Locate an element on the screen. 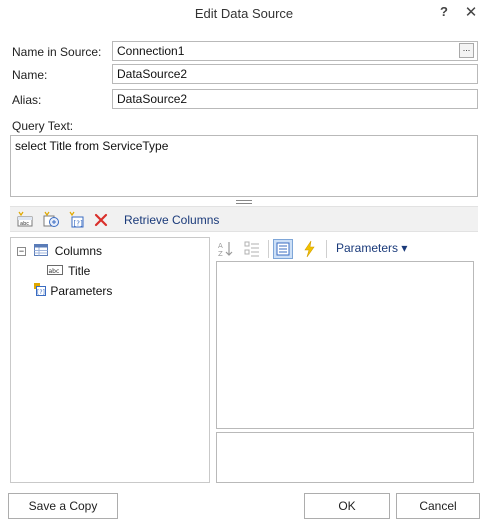 The image size is (488, 525). query-text-label: Query Text: is located at coordinates (43, 126).